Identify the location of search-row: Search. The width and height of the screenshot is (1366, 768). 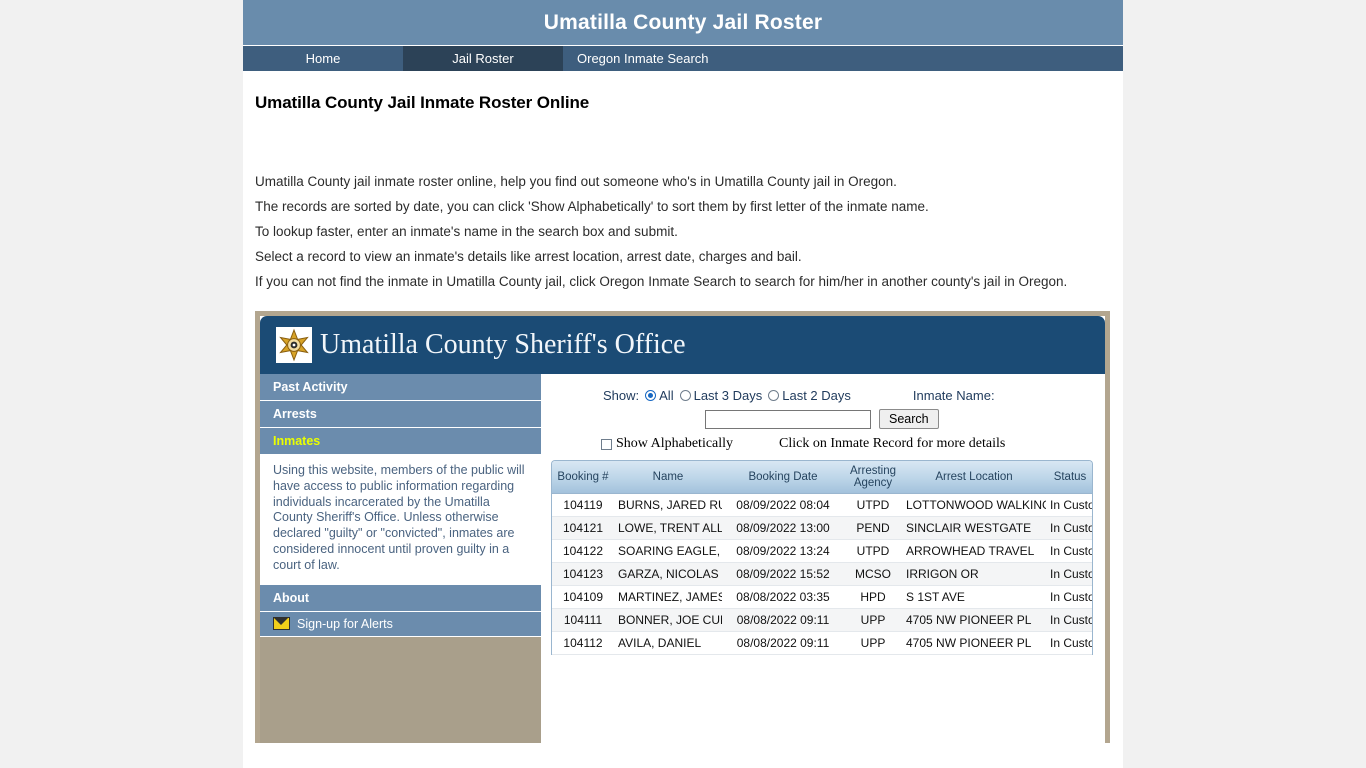
(822, 419).